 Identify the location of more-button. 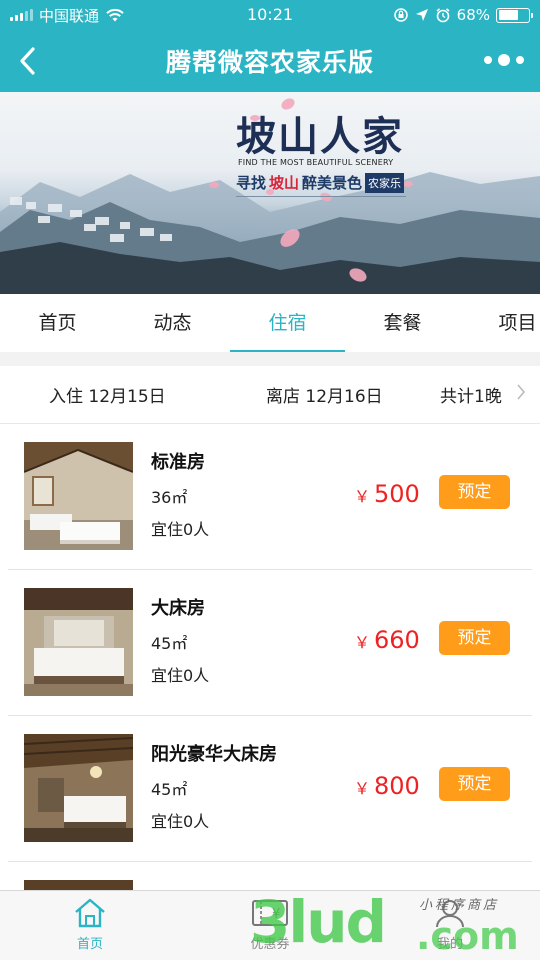
(504, 60).